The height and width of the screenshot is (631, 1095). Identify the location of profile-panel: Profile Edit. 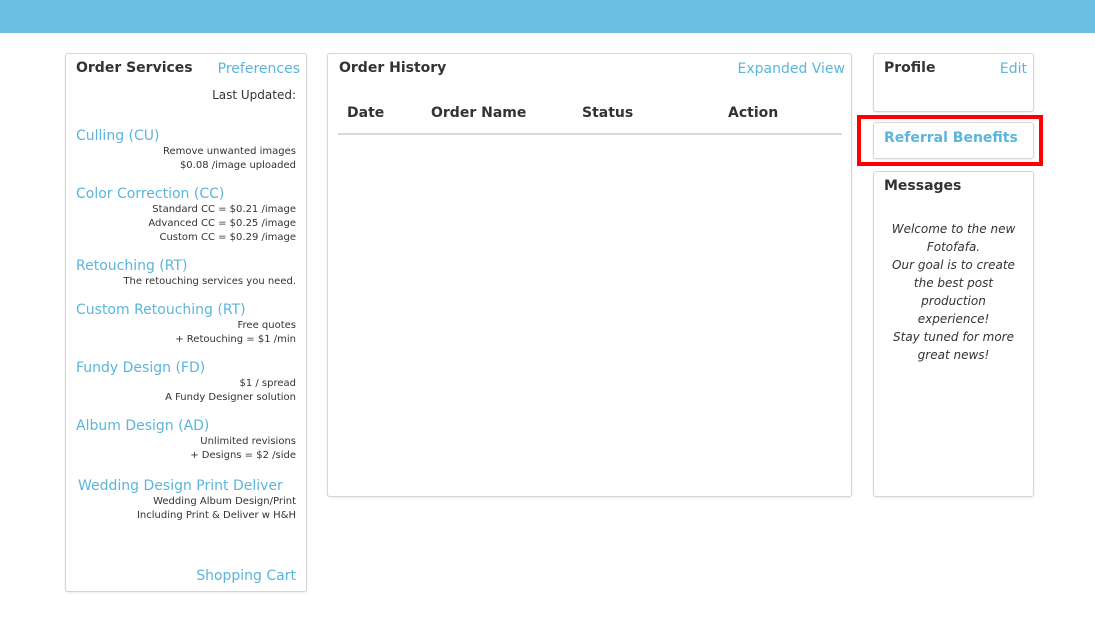
(953, 82).